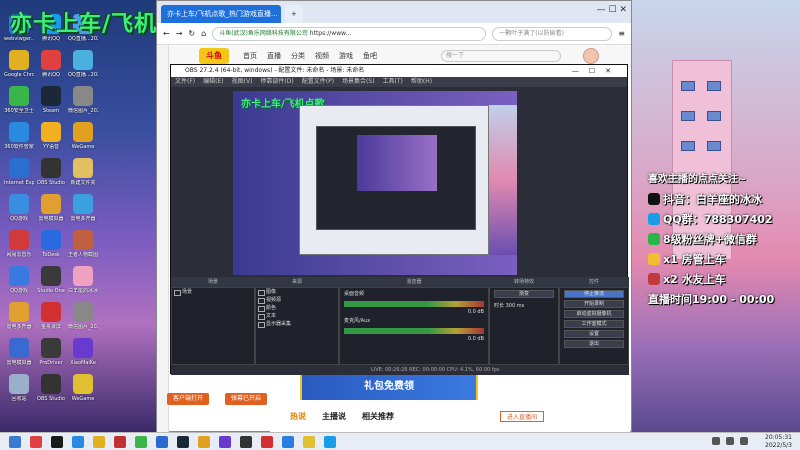  I want to click on tab-hot: 热说, so click(298, 416).